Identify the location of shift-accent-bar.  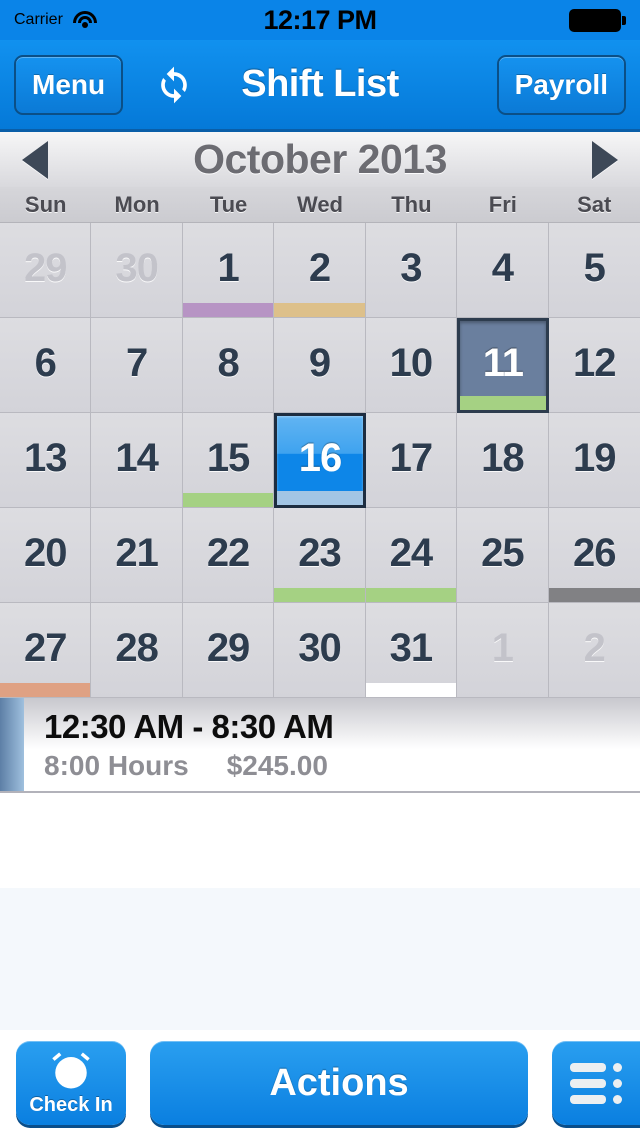
(12, 744).